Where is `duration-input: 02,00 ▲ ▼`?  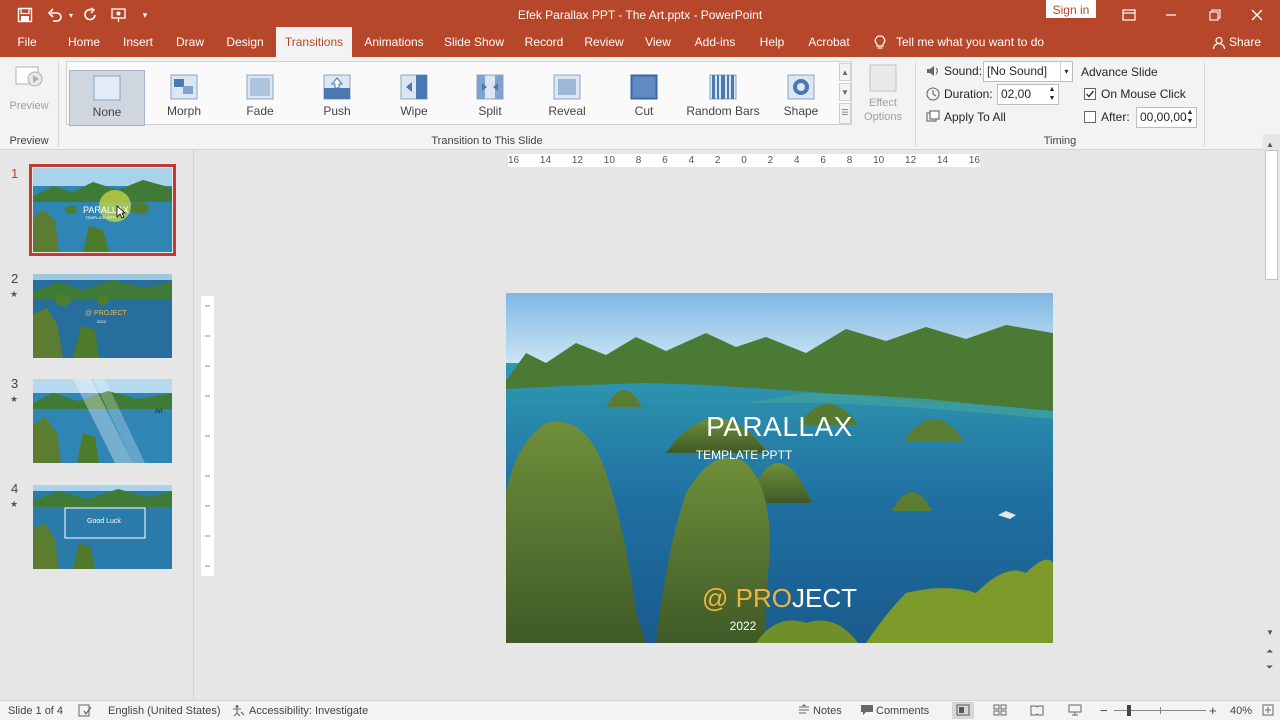
duration-input: 02,00 ▲ ▼ is located at coordinates (1028, 94).